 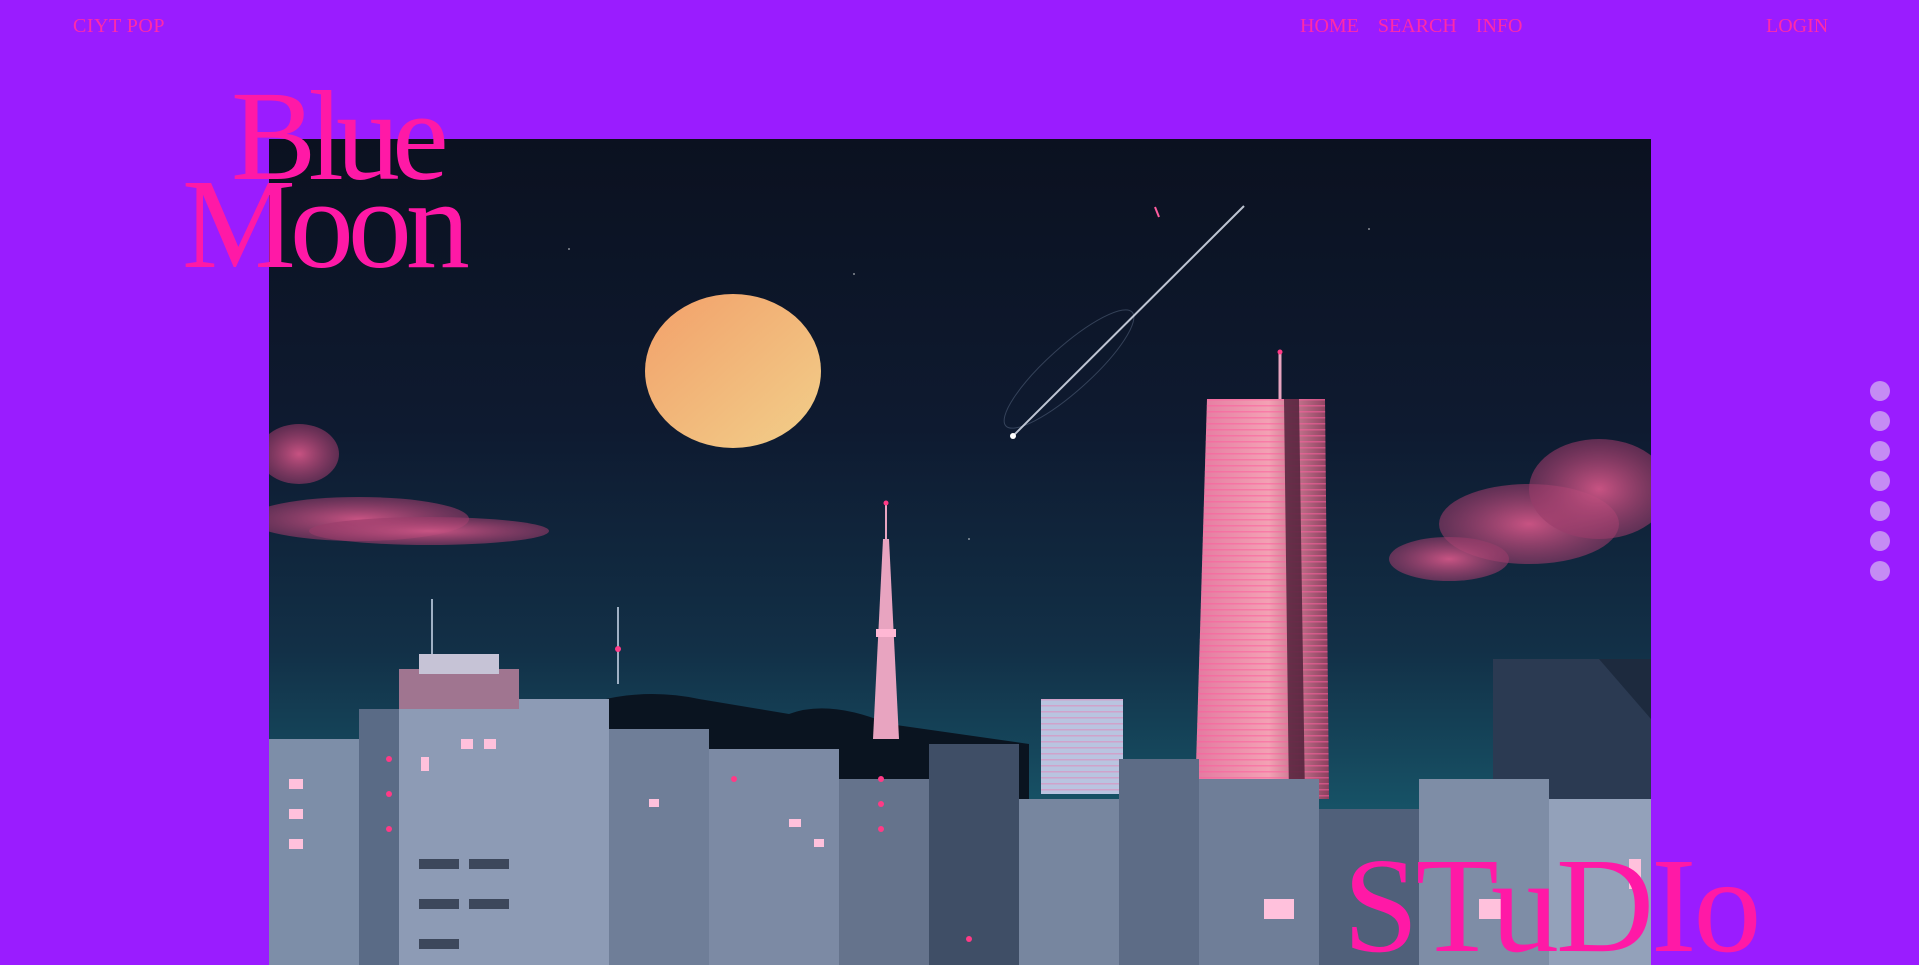 What do you see at coordinates (119, 26) in the screenshot?
I see `brand-logo: CIYT POP` at bounding box center [119, 26].